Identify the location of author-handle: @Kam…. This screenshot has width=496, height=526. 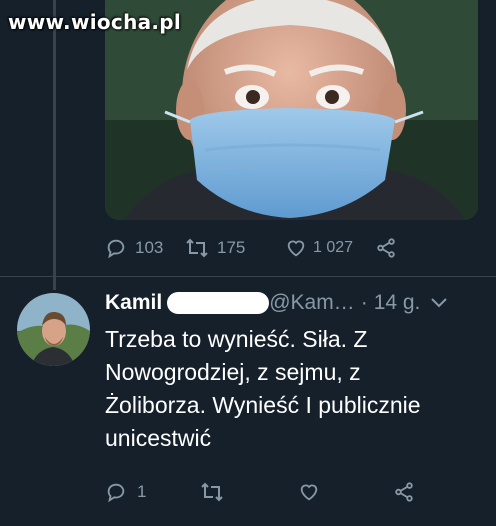
(312, 303).